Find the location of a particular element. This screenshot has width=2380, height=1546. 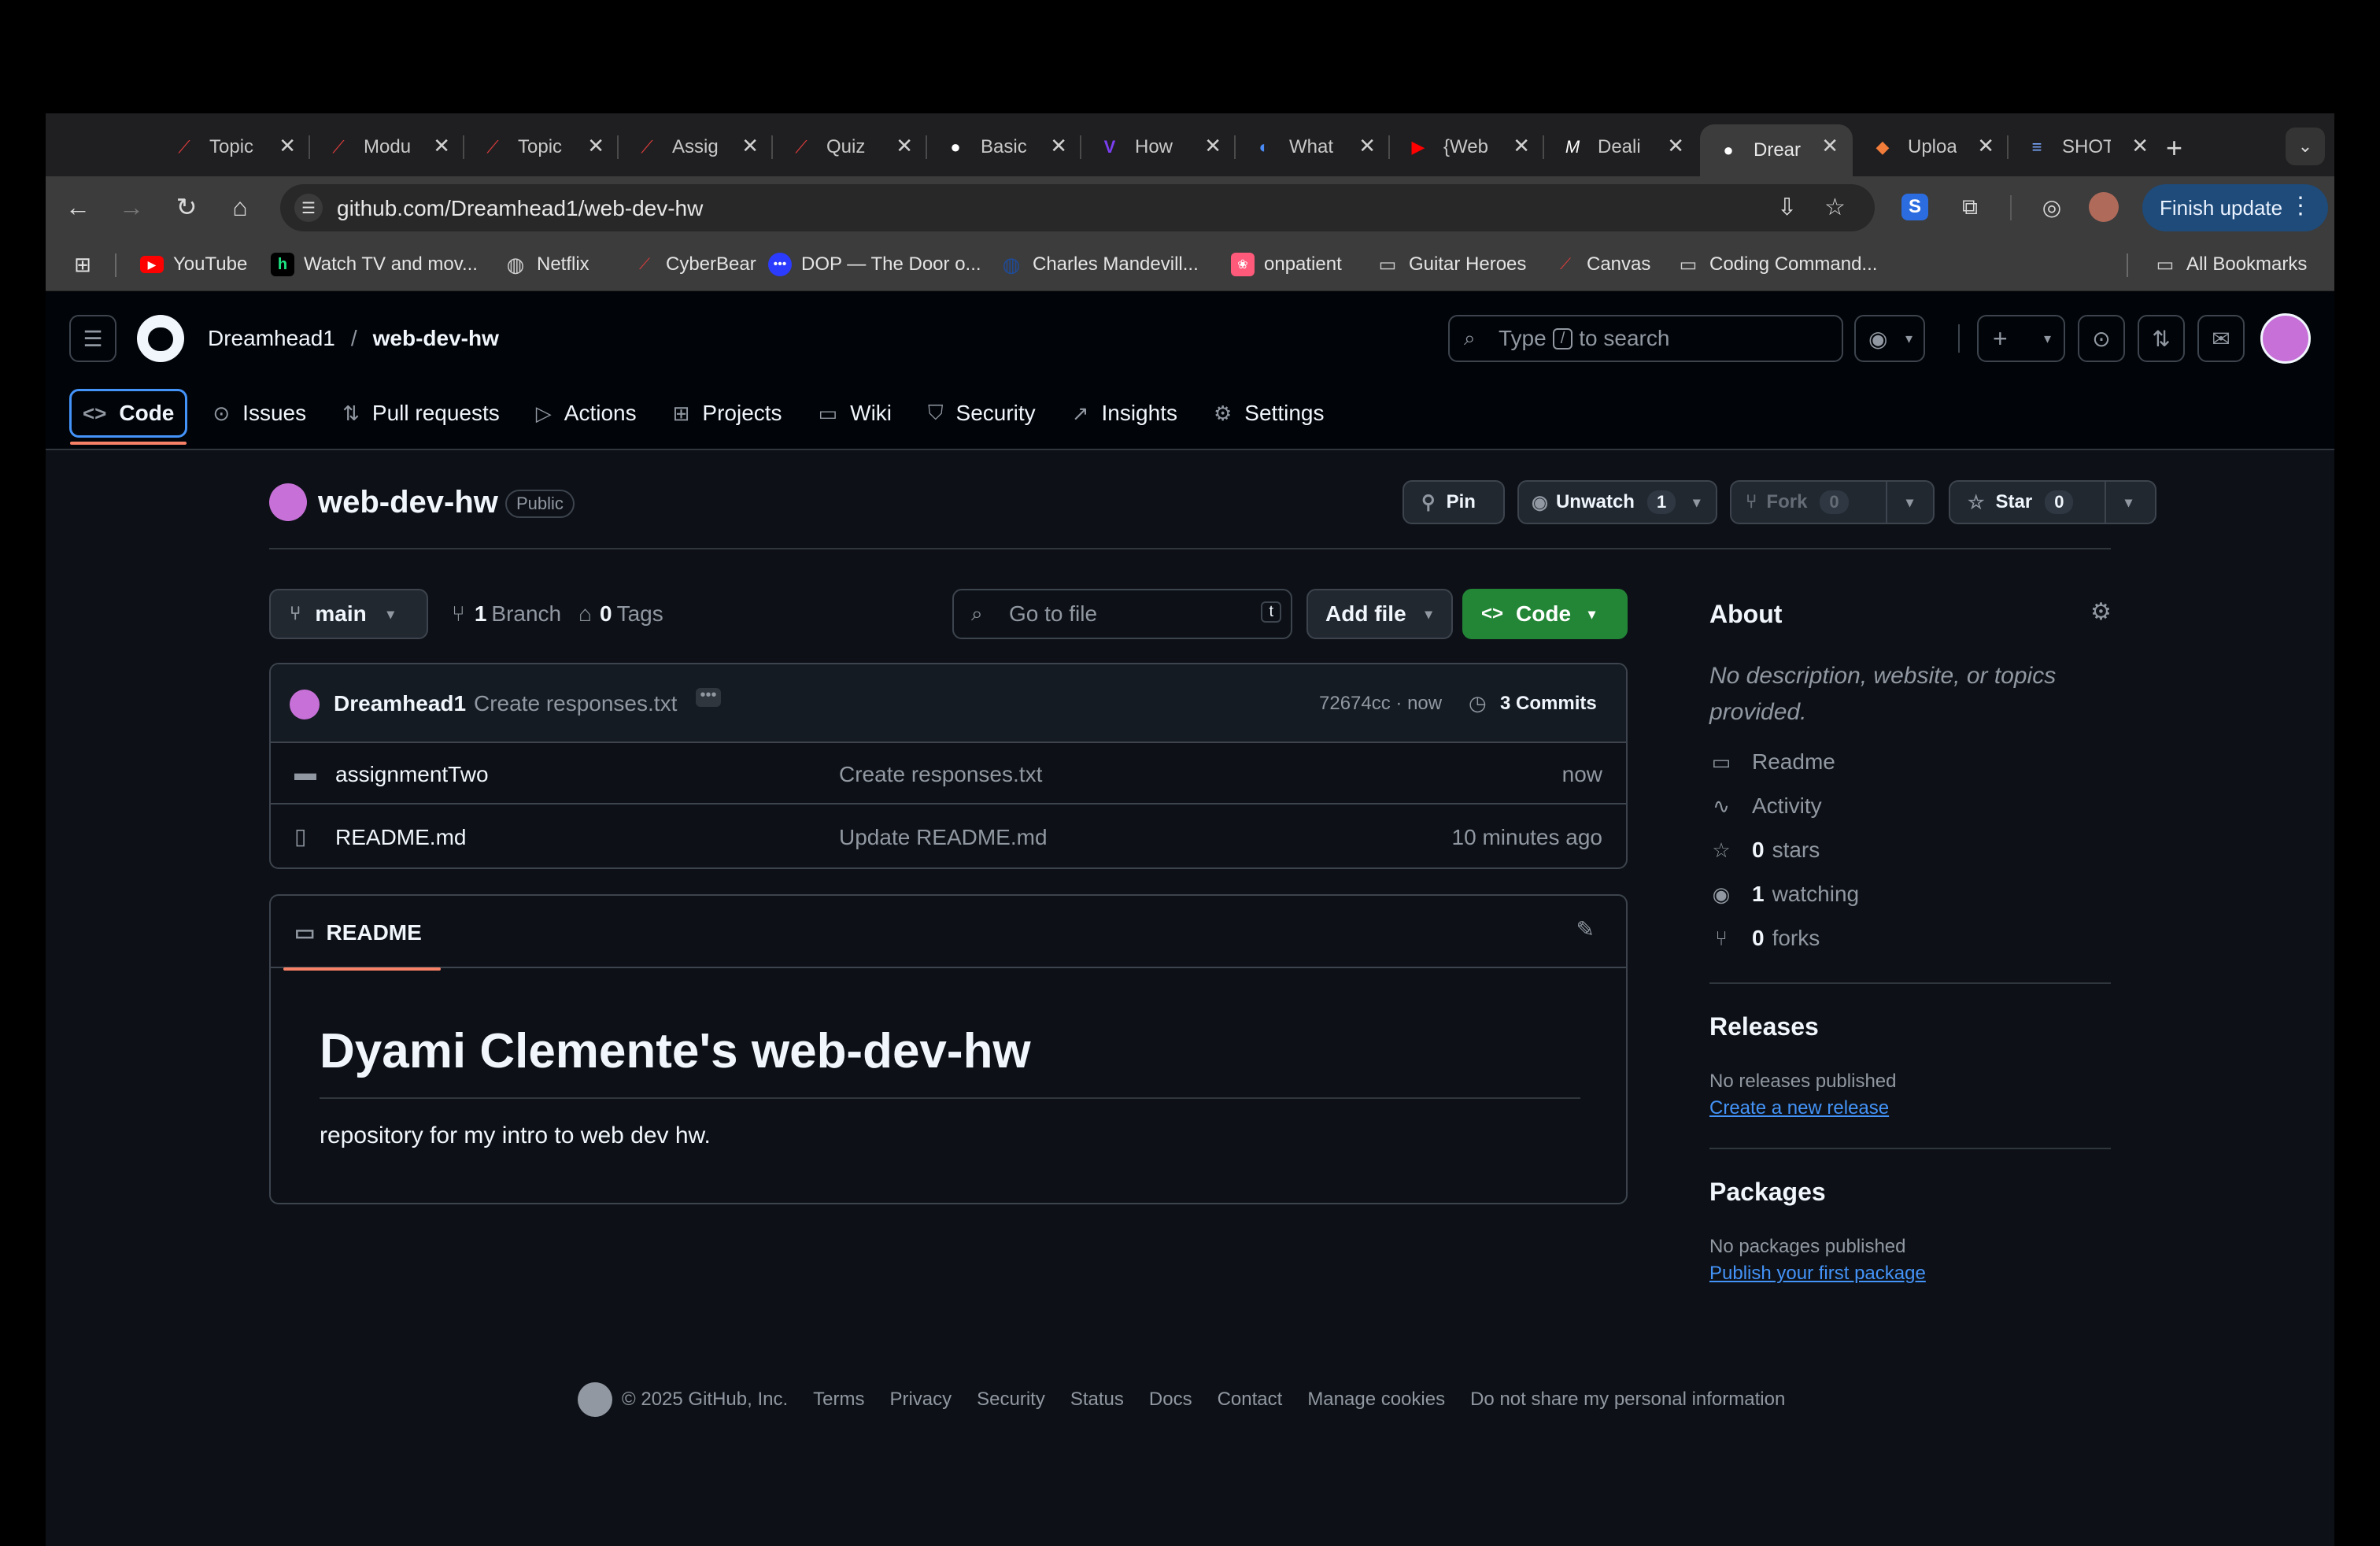

profile-avatar is located at coordinates (2104, 207).